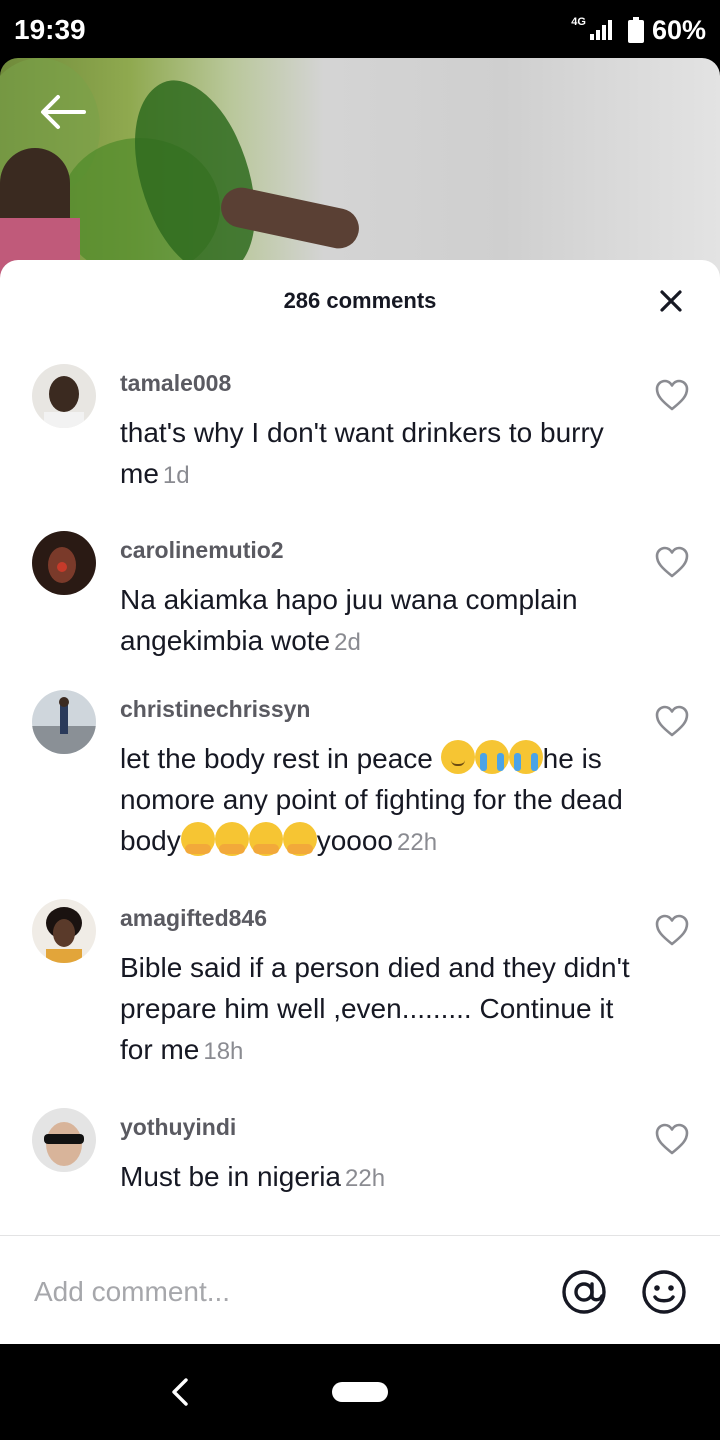  What do you see at coordinates (63, 112) in the screenshot?
I see `back-arrow-icon` at bounding box center [63, 112].